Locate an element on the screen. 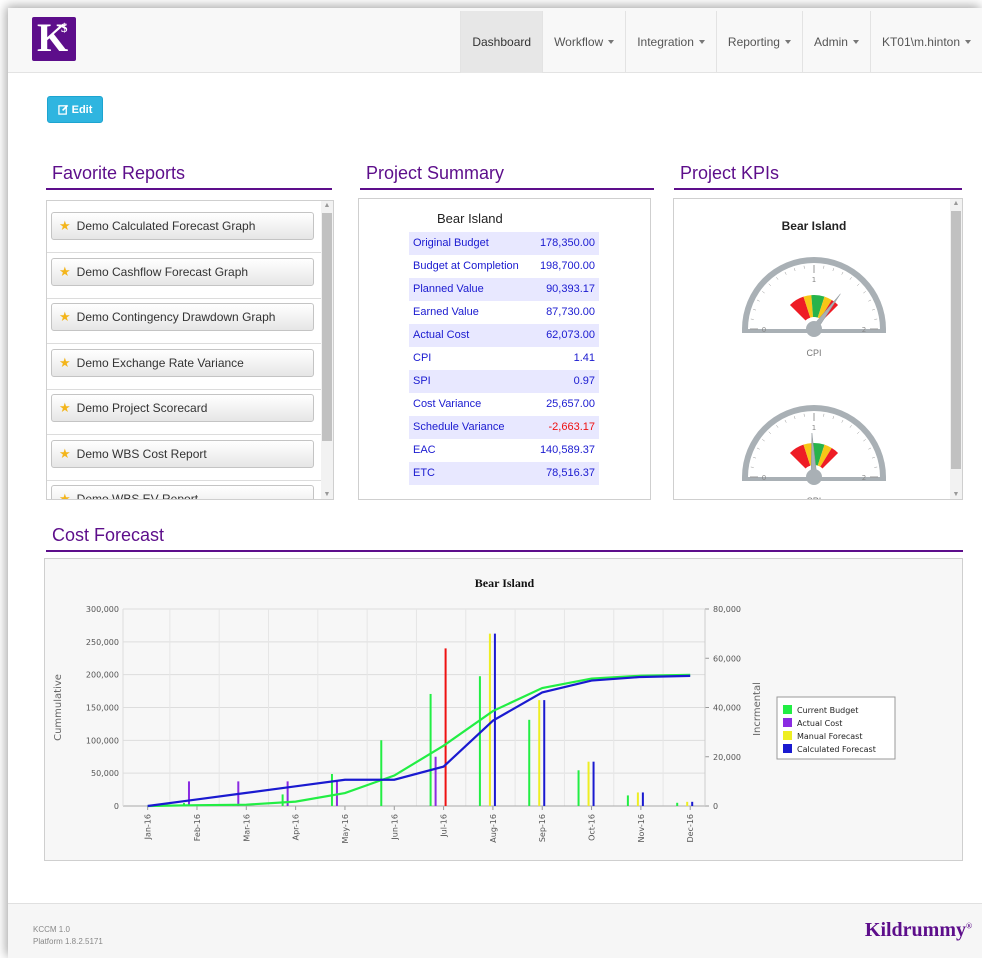 Image resolution: width=982 pixels, height=958 pixels. project-kpis-title: Project KPIs is located at coordinates (818, 175).